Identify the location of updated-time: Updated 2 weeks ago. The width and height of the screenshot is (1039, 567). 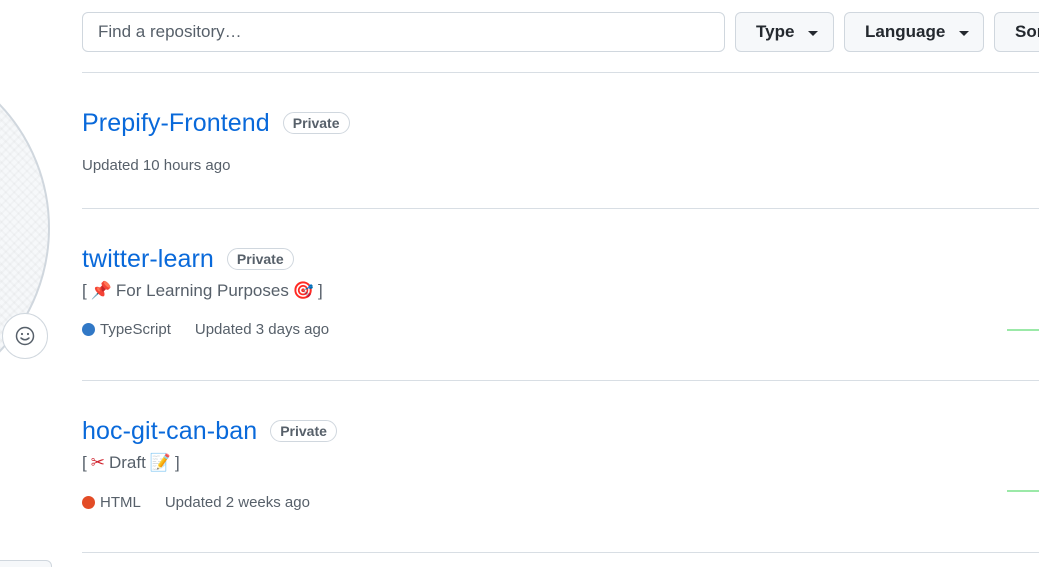
(237, 502).